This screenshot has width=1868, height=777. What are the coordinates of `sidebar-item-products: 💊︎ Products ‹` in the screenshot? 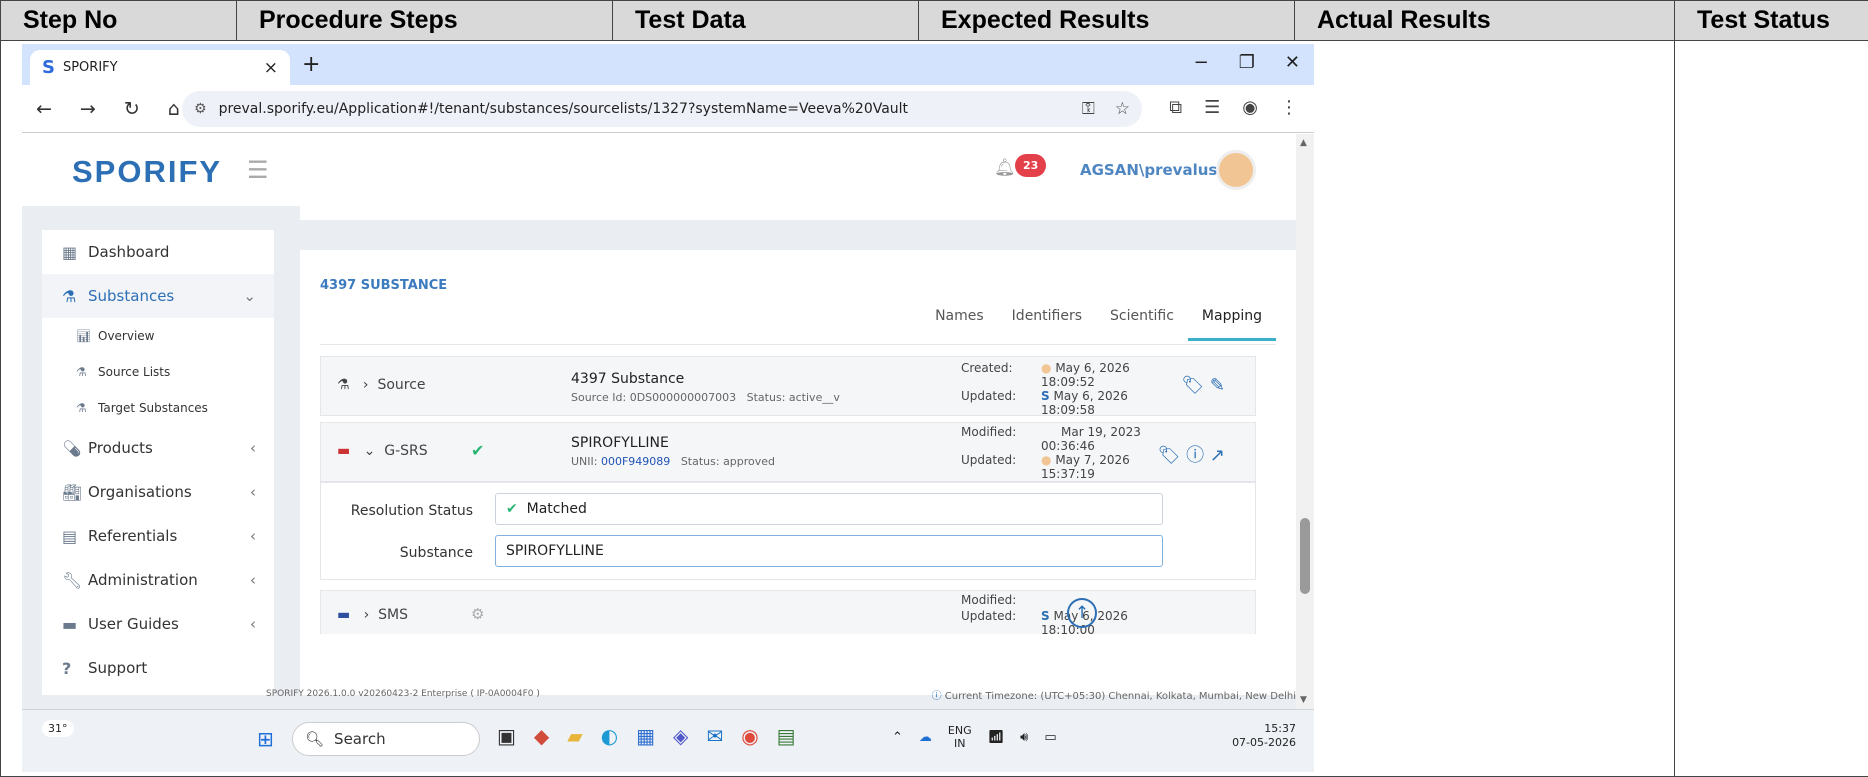 It's located at (158, 448).